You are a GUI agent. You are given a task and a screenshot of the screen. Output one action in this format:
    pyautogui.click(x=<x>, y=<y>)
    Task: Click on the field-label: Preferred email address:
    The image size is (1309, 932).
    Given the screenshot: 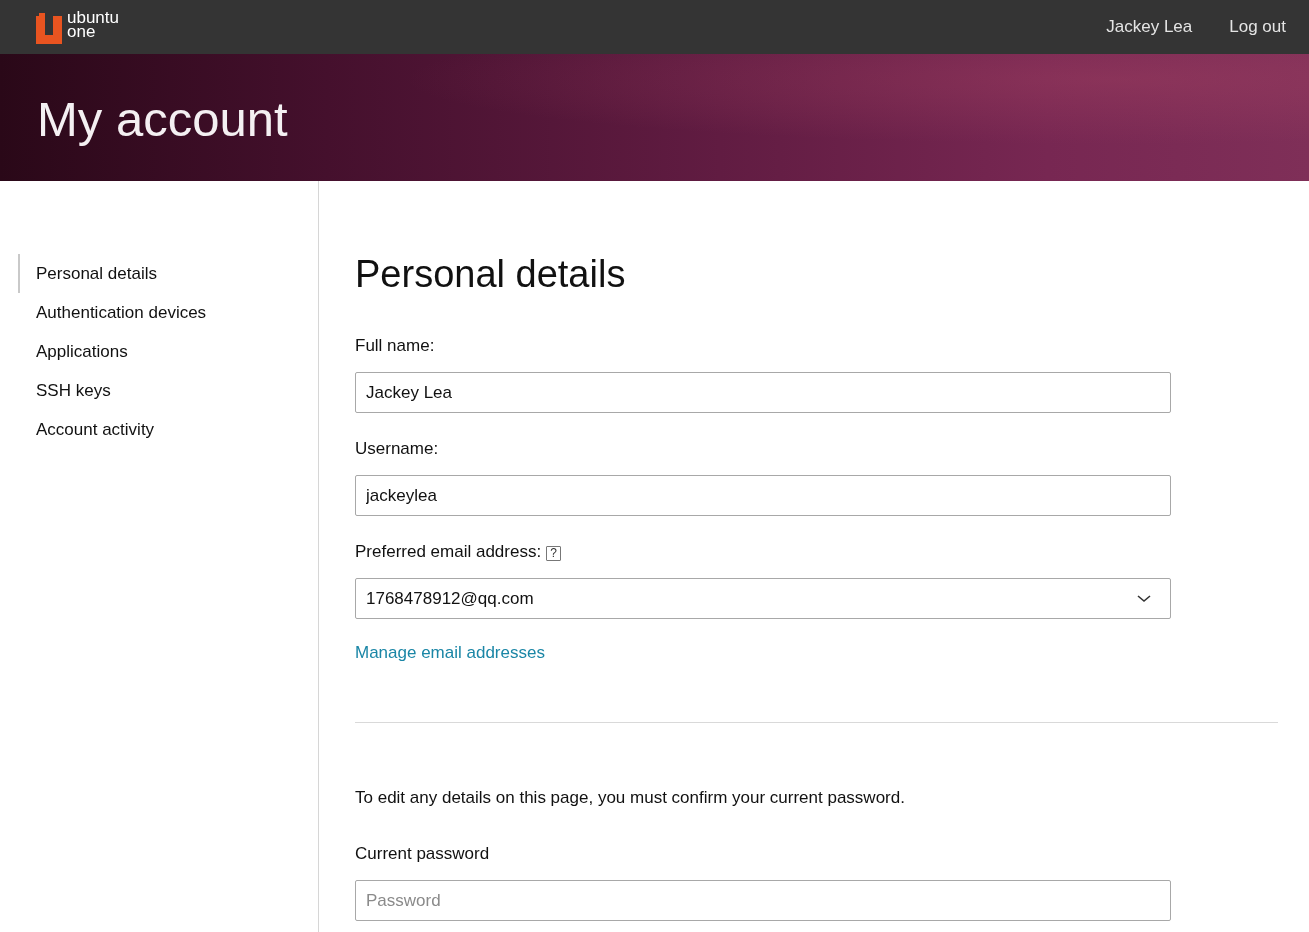 What is the action you would take?
    pyautogui.click(x=448, y=552)
    